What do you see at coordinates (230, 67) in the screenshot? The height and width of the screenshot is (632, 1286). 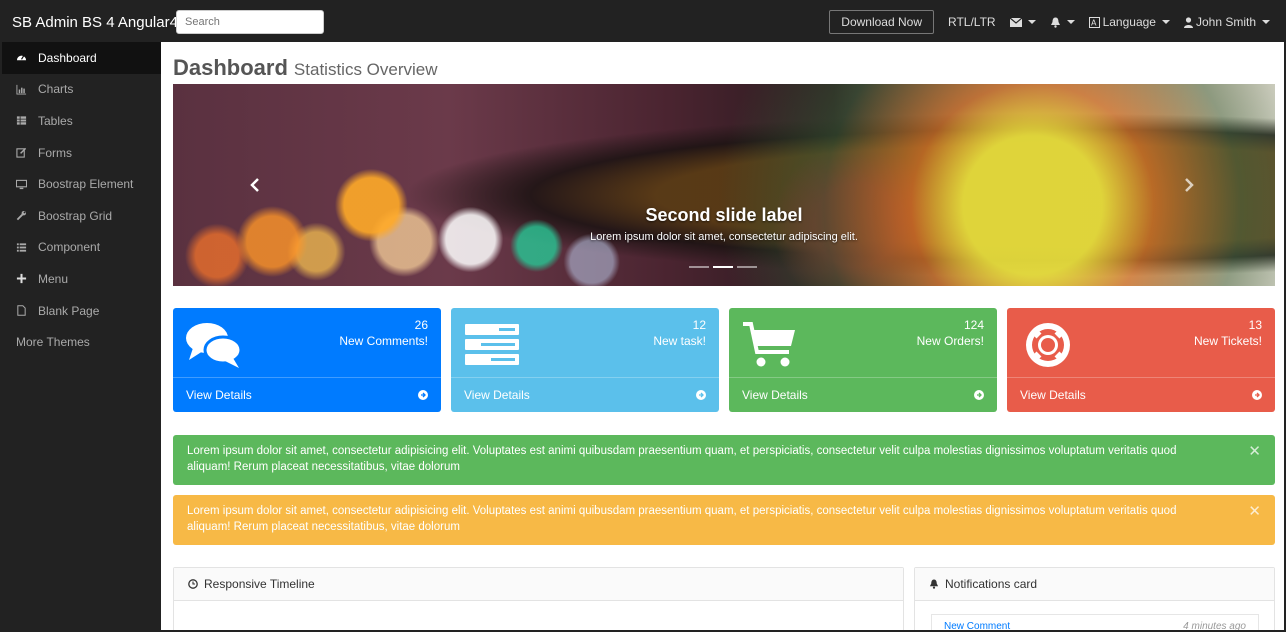 I see `page-title: Dashboard` at bounding box center [230, 67].